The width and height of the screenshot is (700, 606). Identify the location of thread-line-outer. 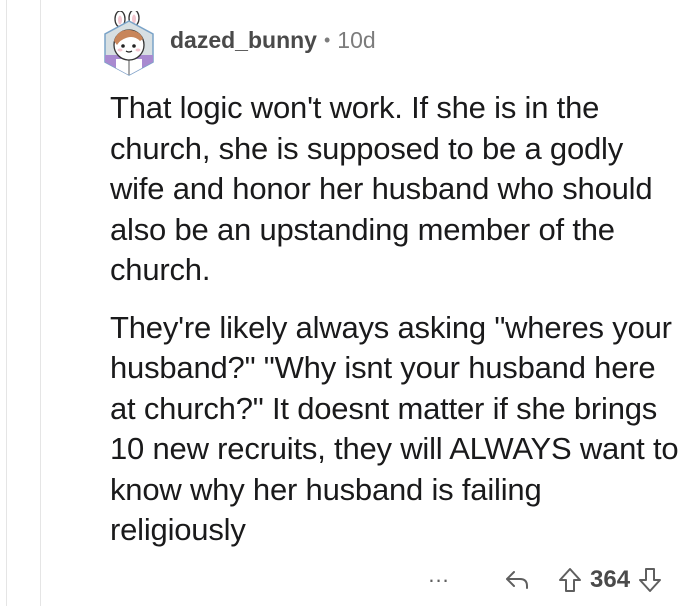
(6, 303).